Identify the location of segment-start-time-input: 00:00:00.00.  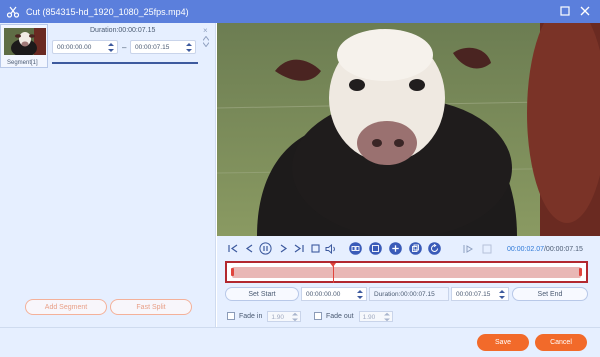
(85, 47).